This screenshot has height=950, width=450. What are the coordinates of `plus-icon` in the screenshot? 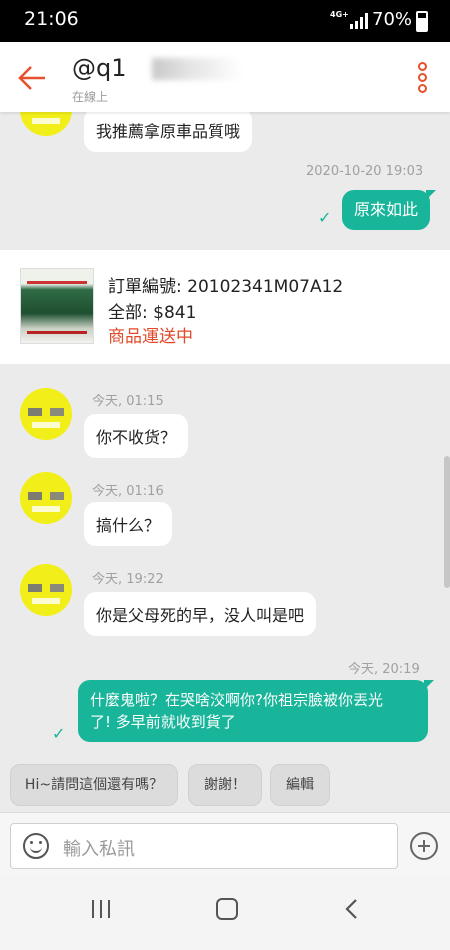 It's located at (424, 846).